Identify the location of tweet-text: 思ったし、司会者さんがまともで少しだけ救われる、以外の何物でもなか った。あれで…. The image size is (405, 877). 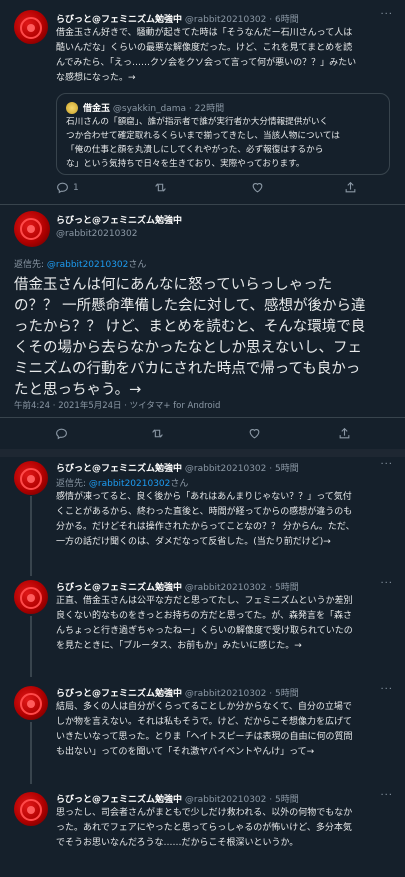
(204, 828).